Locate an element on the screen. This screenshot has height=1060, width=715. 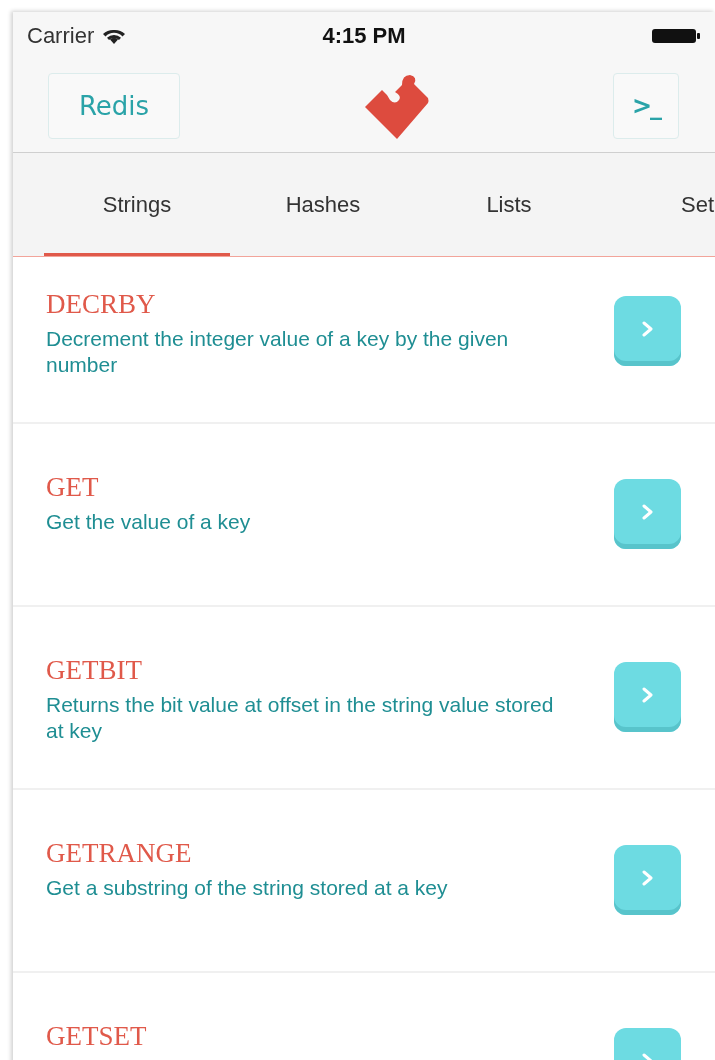
command-name: GETBIT is located at coordinates (94, 670).